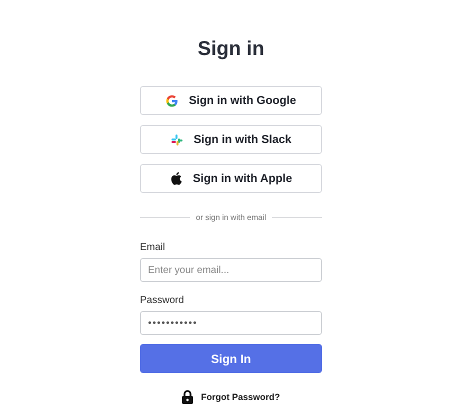  What do you see at coordinates (162, 300) in the screenshot?
I see `password-label: Password` at bounding box center [162, 300].